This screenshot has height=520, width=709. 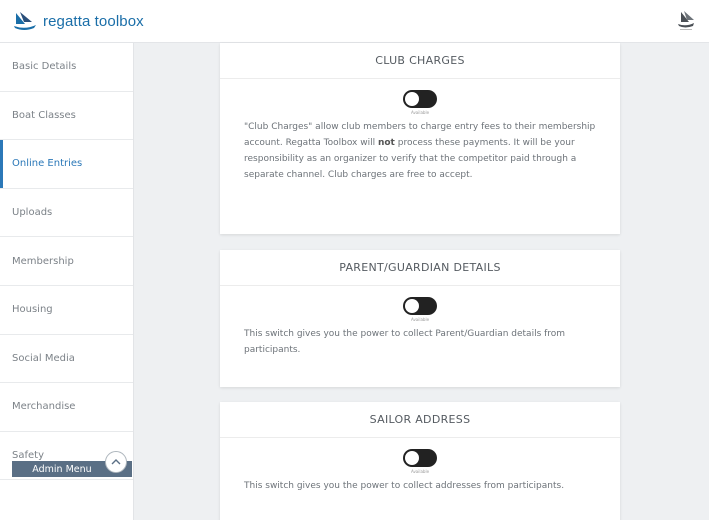 What do you see at coordinates (386, 143) in the screenshot?
I see `description-emphasis: not` at bounding box center [386, 143].